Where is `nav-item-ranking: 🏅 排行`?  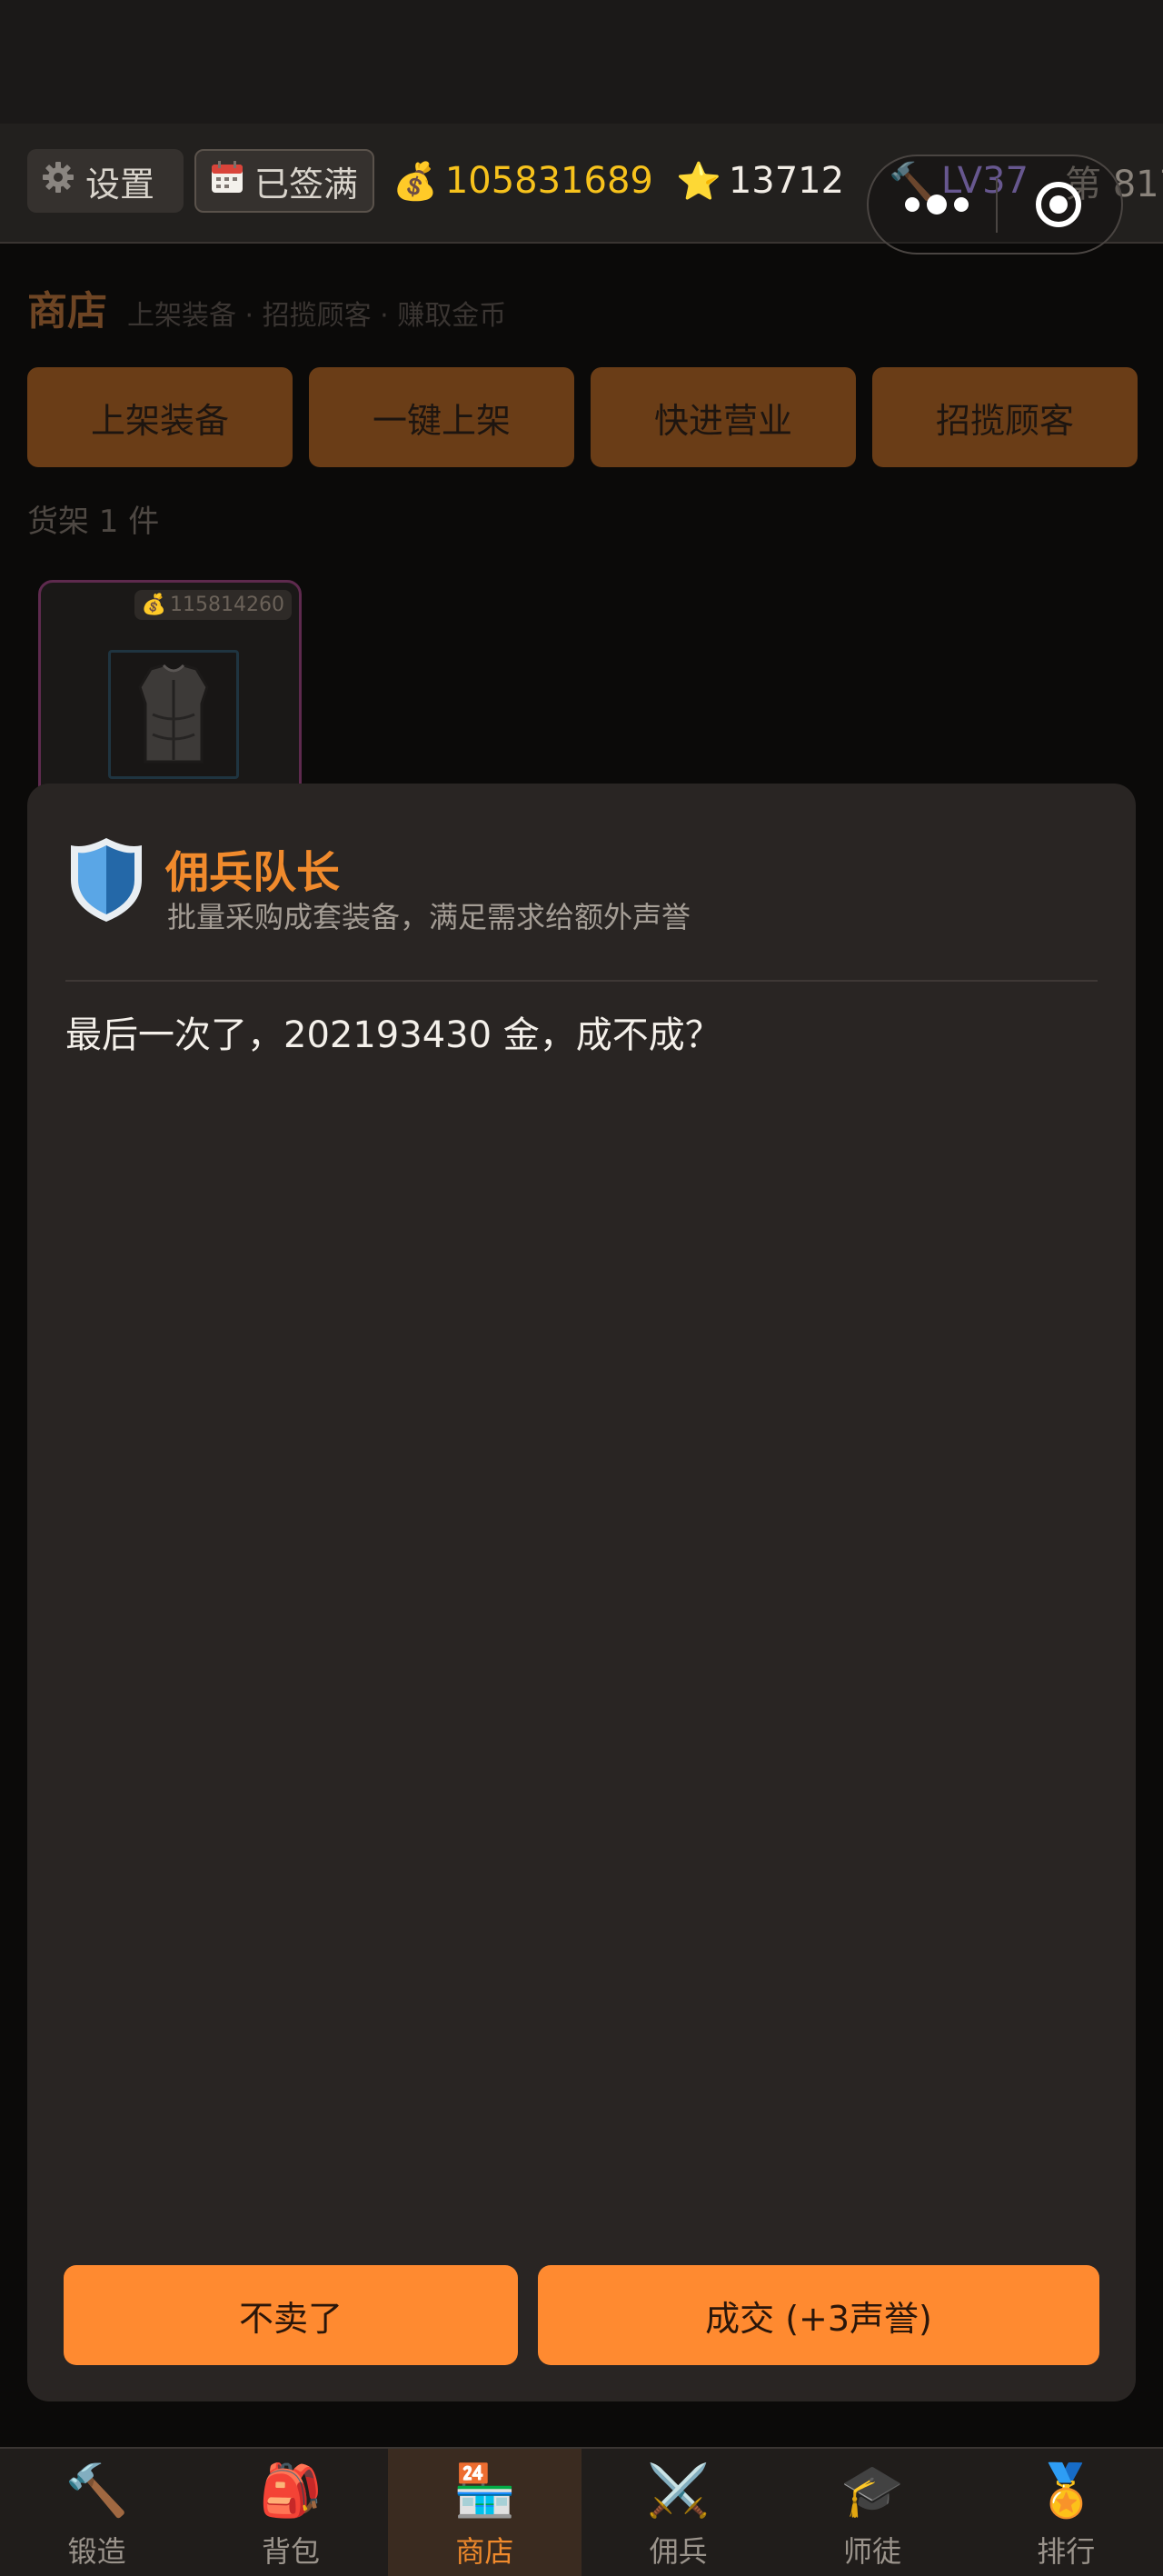 nav-item-ranking: 🏅 排行 is located at coordinates (1066, 2512).